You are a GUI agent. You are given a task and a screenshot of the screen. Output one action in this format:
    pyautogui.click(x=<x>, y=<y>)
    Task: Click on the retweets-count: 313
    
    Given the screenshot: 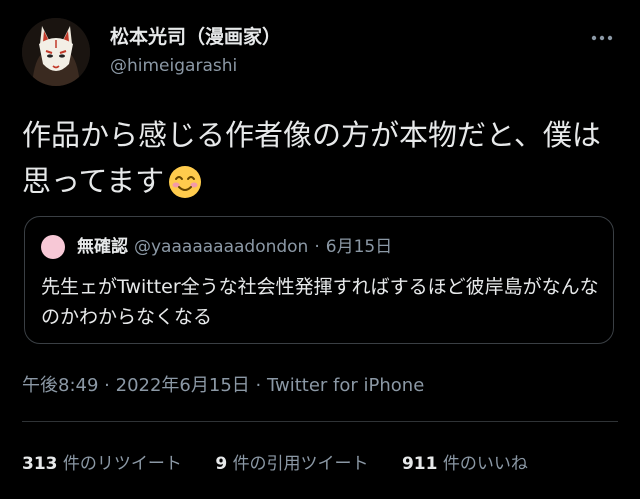 What is the action you would take?
    pyautogui.click(x=40, y=464)
    